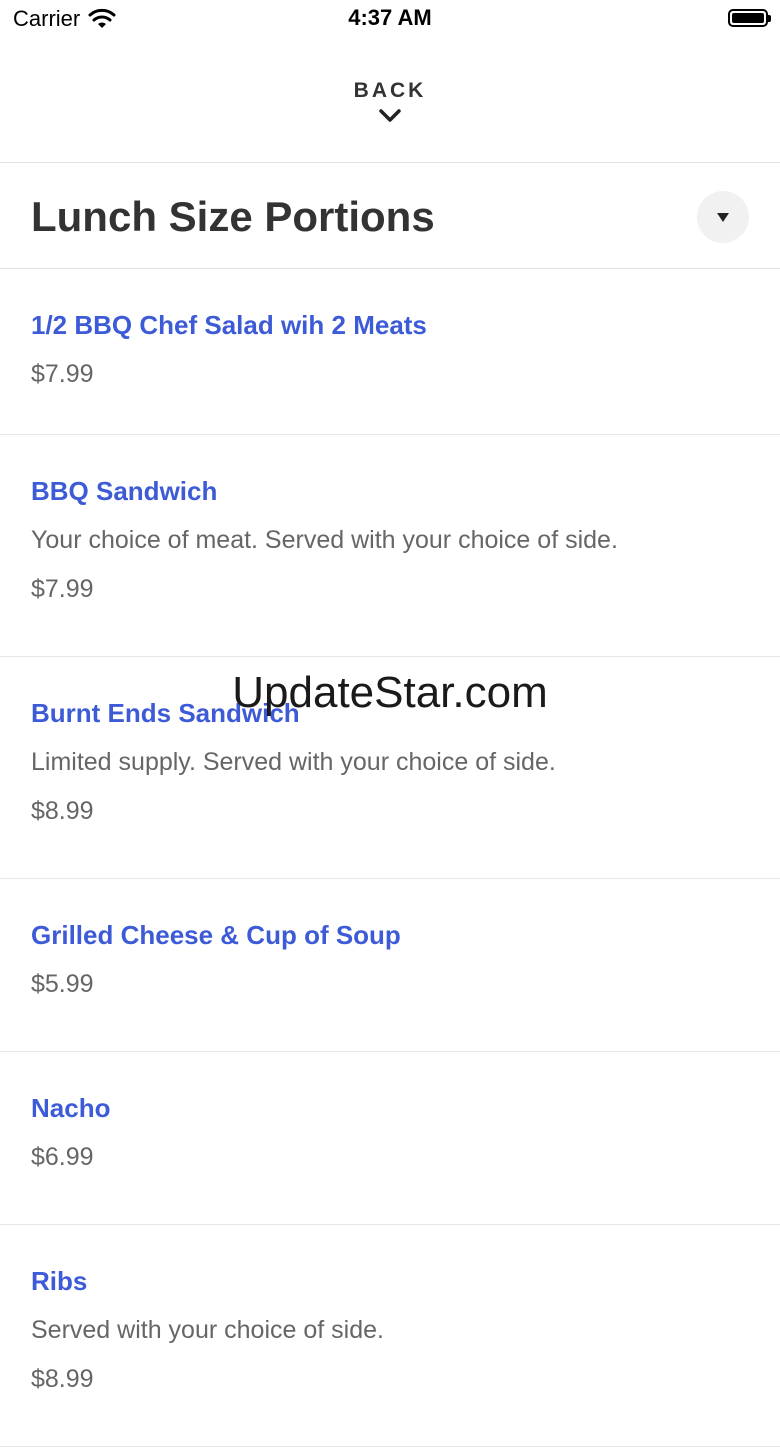  What do you see at coordinates (207, 1330) in the screenshot?
I see `menu-item-description: Served with your choice of side.` at bounding box center [207, 1330].